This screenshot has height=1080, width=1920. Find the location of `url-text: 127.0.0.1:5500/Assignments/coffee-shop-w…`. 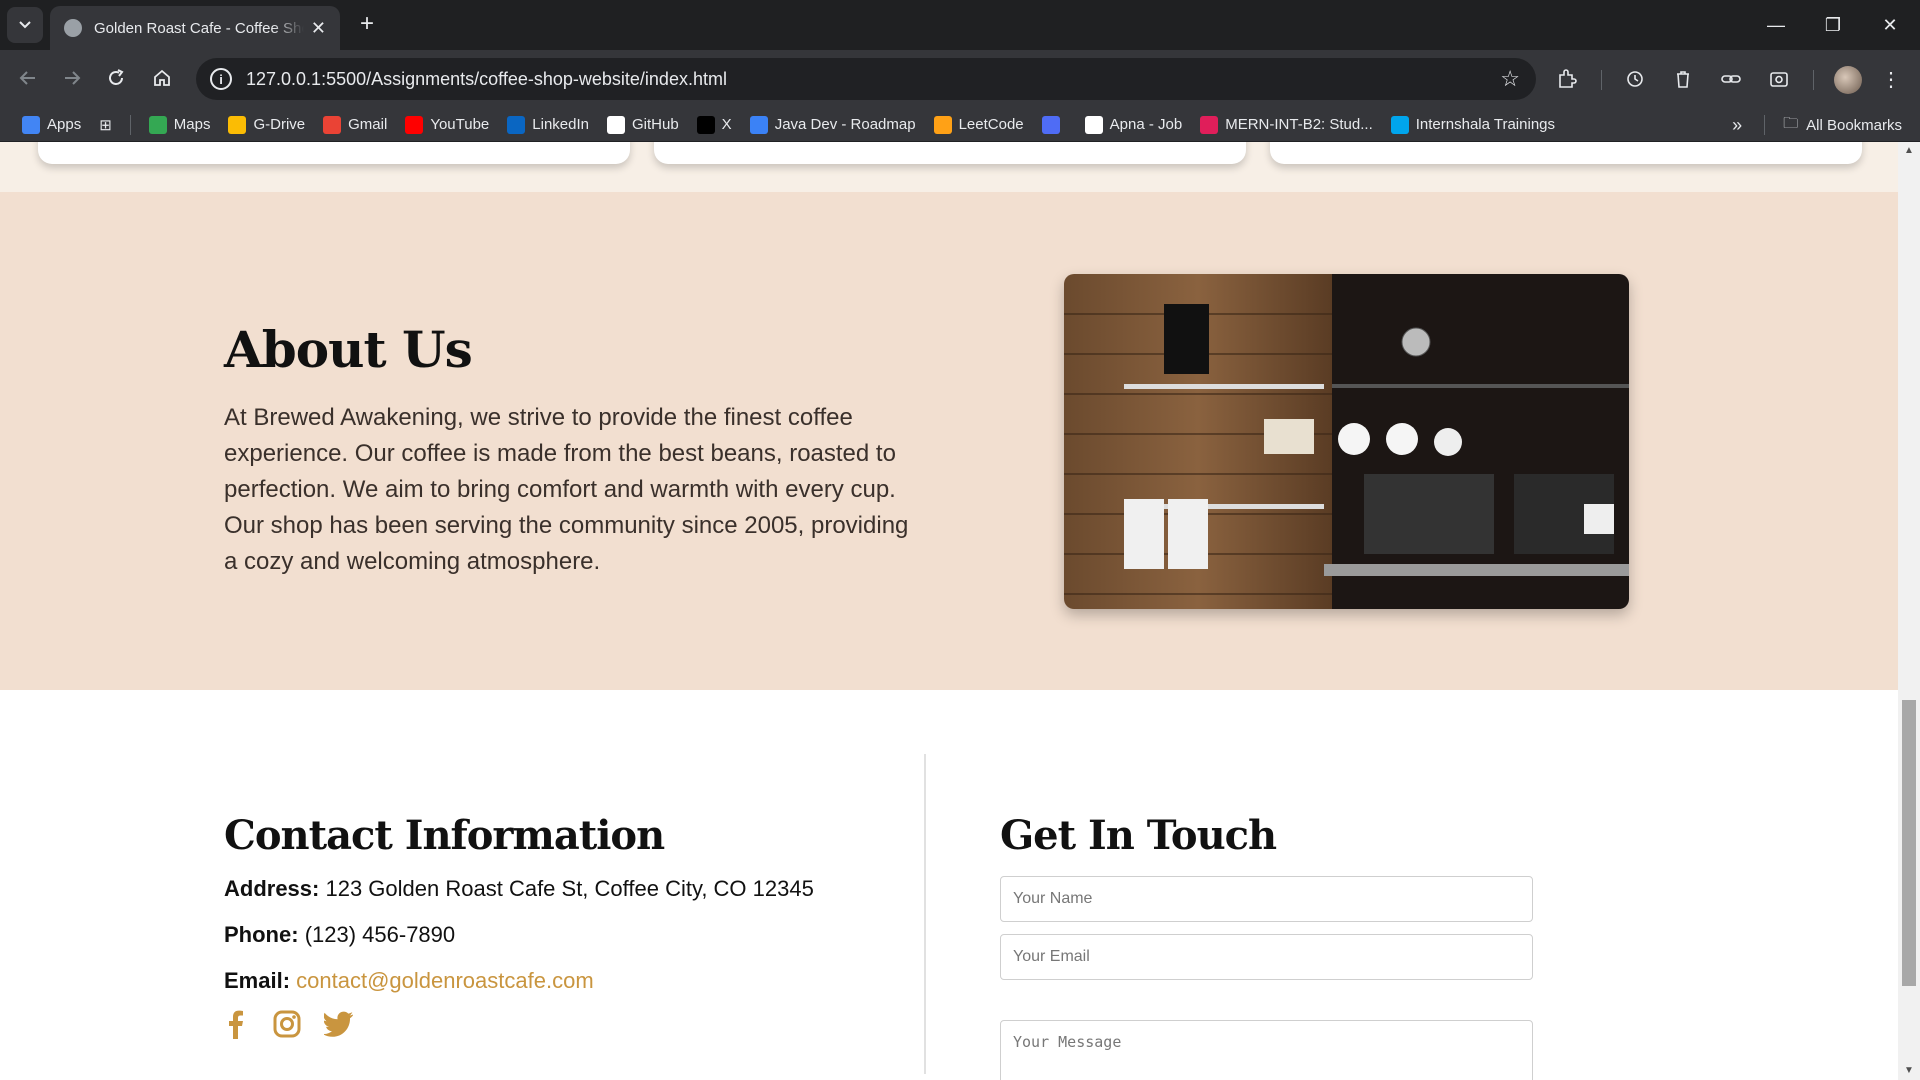

url-text: 127.0.0.1:5500/Assignments/coffee-shop-w… is located at coordinates (486, 78).